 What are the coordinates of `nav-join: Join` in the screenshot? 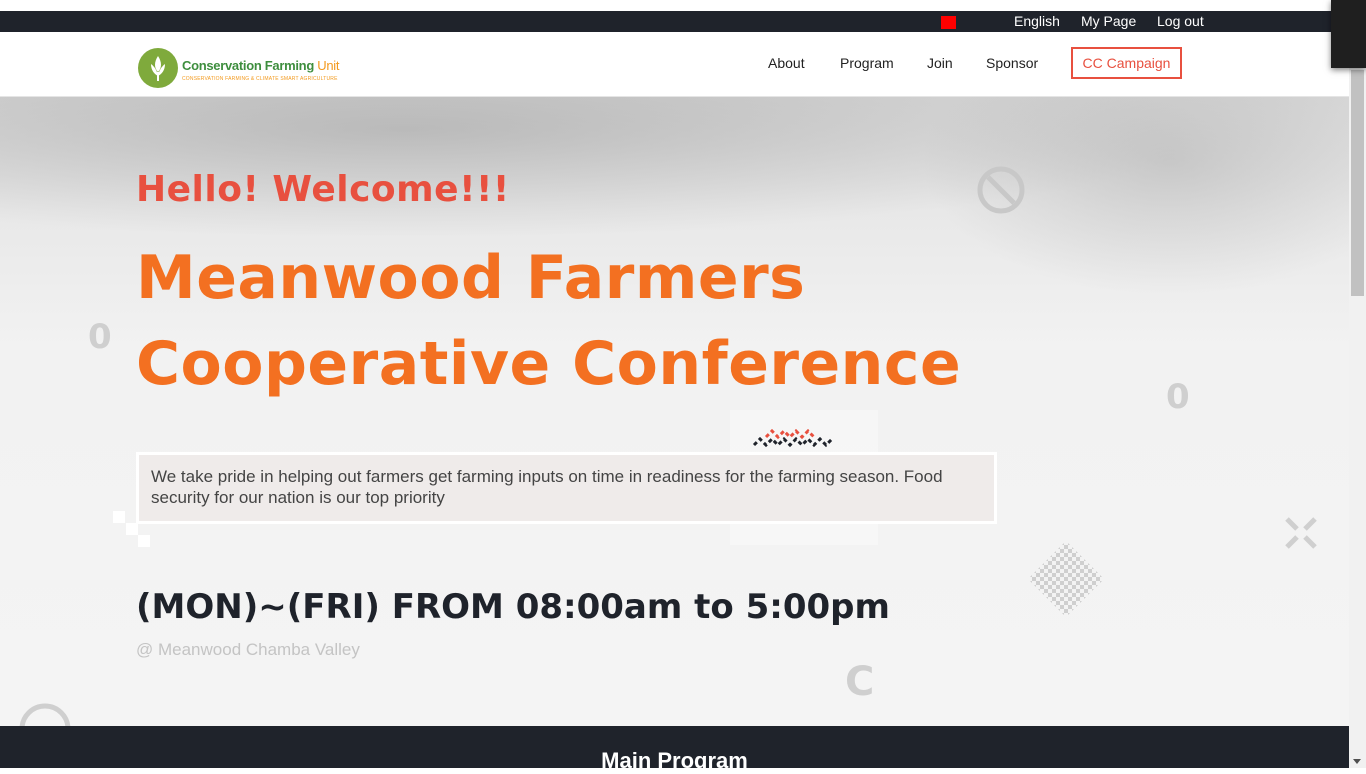 It's located at (940, 63).